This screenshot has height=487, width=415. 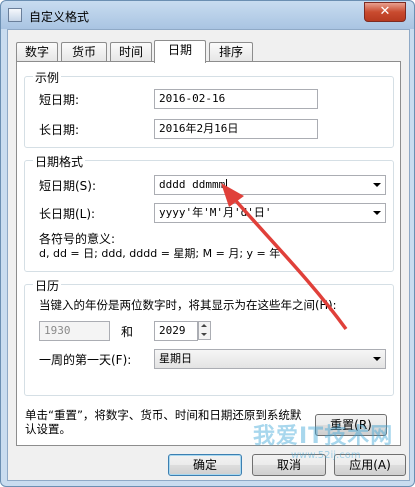 I want to click on annotation-arrow, so click(x=284, y=257).